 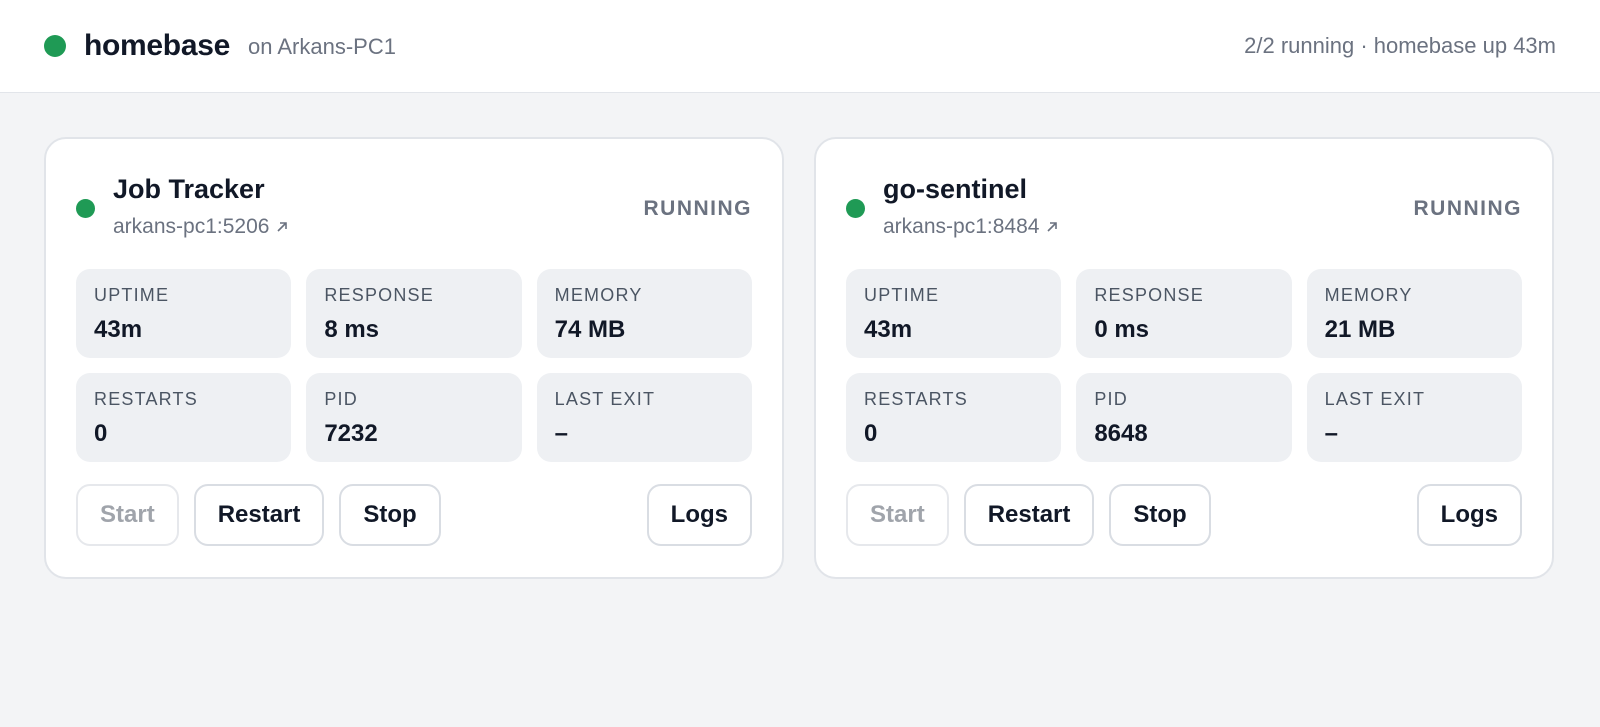 I want to click on service-link: arkans-pc1:5206, so click(x=201, y=227).